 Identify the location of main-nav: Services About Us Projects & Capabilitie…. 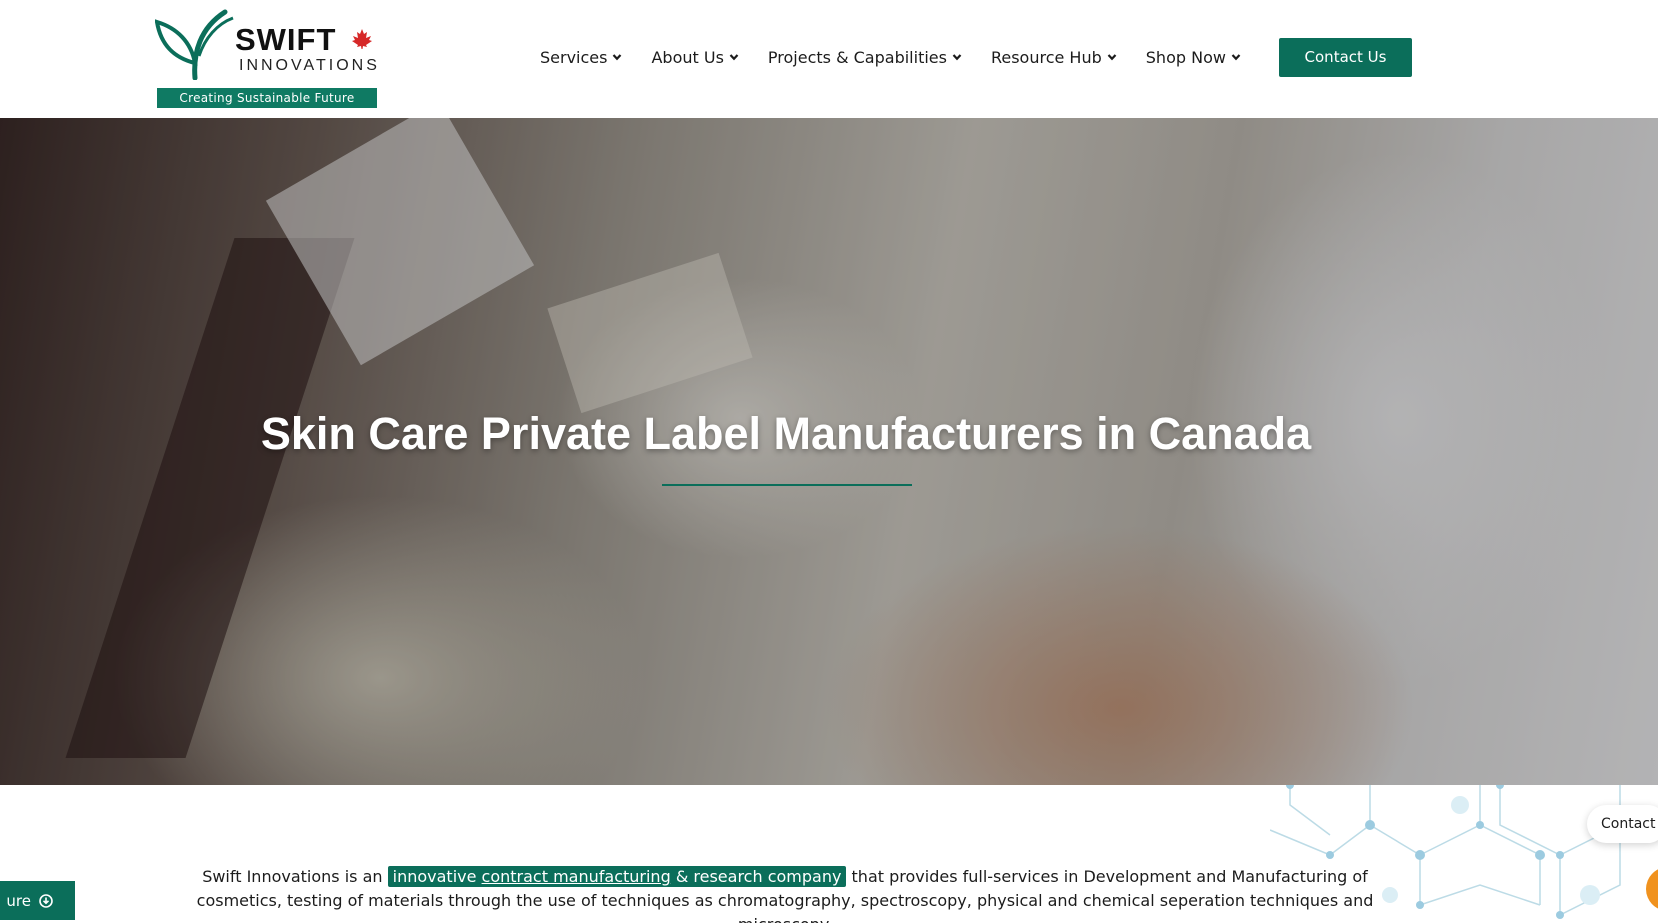
(905, 57).